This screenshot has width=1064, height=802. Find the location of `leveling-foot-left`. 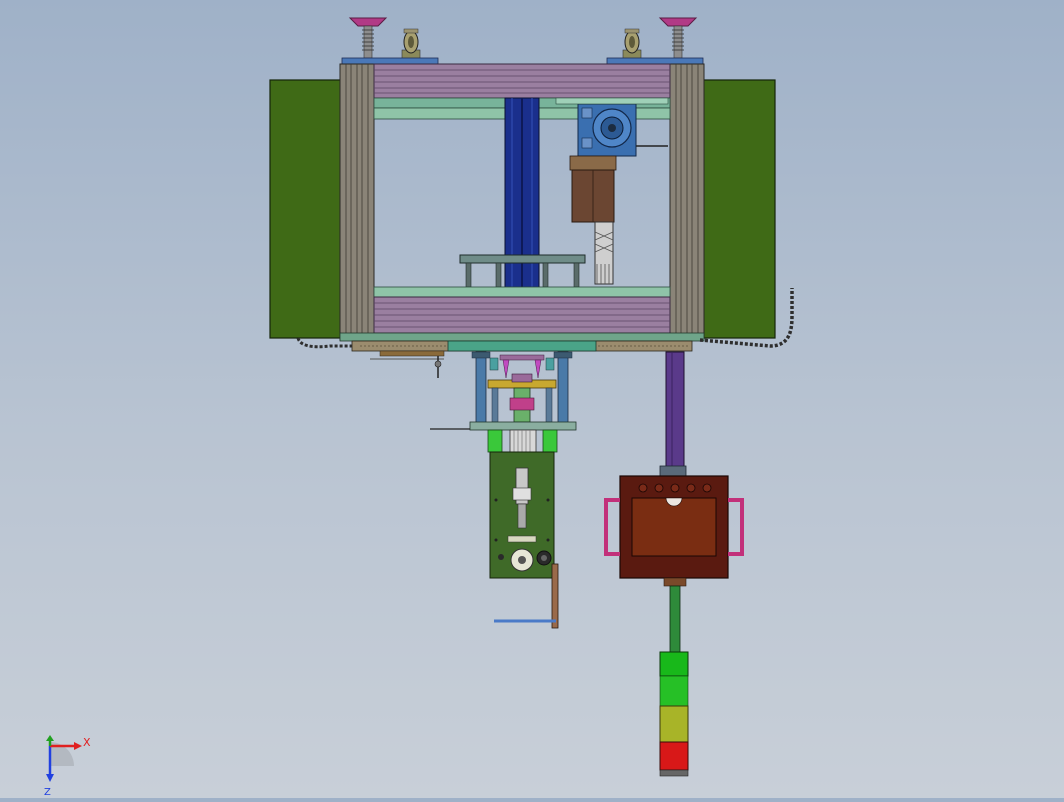

leveling-foot-left is located at coordinates (368, 38).